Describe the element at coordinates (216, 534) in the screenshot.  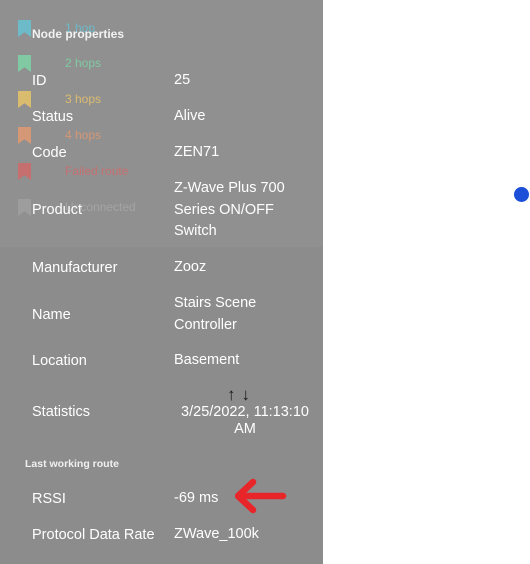
I see `route-value-protocol-data-rate: ZWave_100k` at that location.